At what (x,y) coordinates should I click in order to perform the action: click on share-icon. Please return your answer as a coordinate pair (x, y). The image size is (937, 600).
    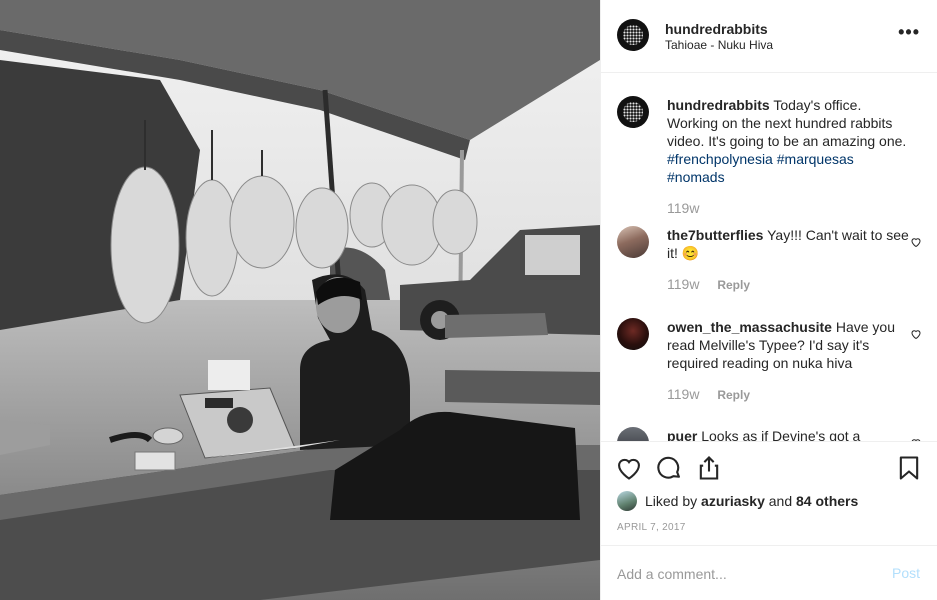
    Looking at the image, I should click on (709, 468).